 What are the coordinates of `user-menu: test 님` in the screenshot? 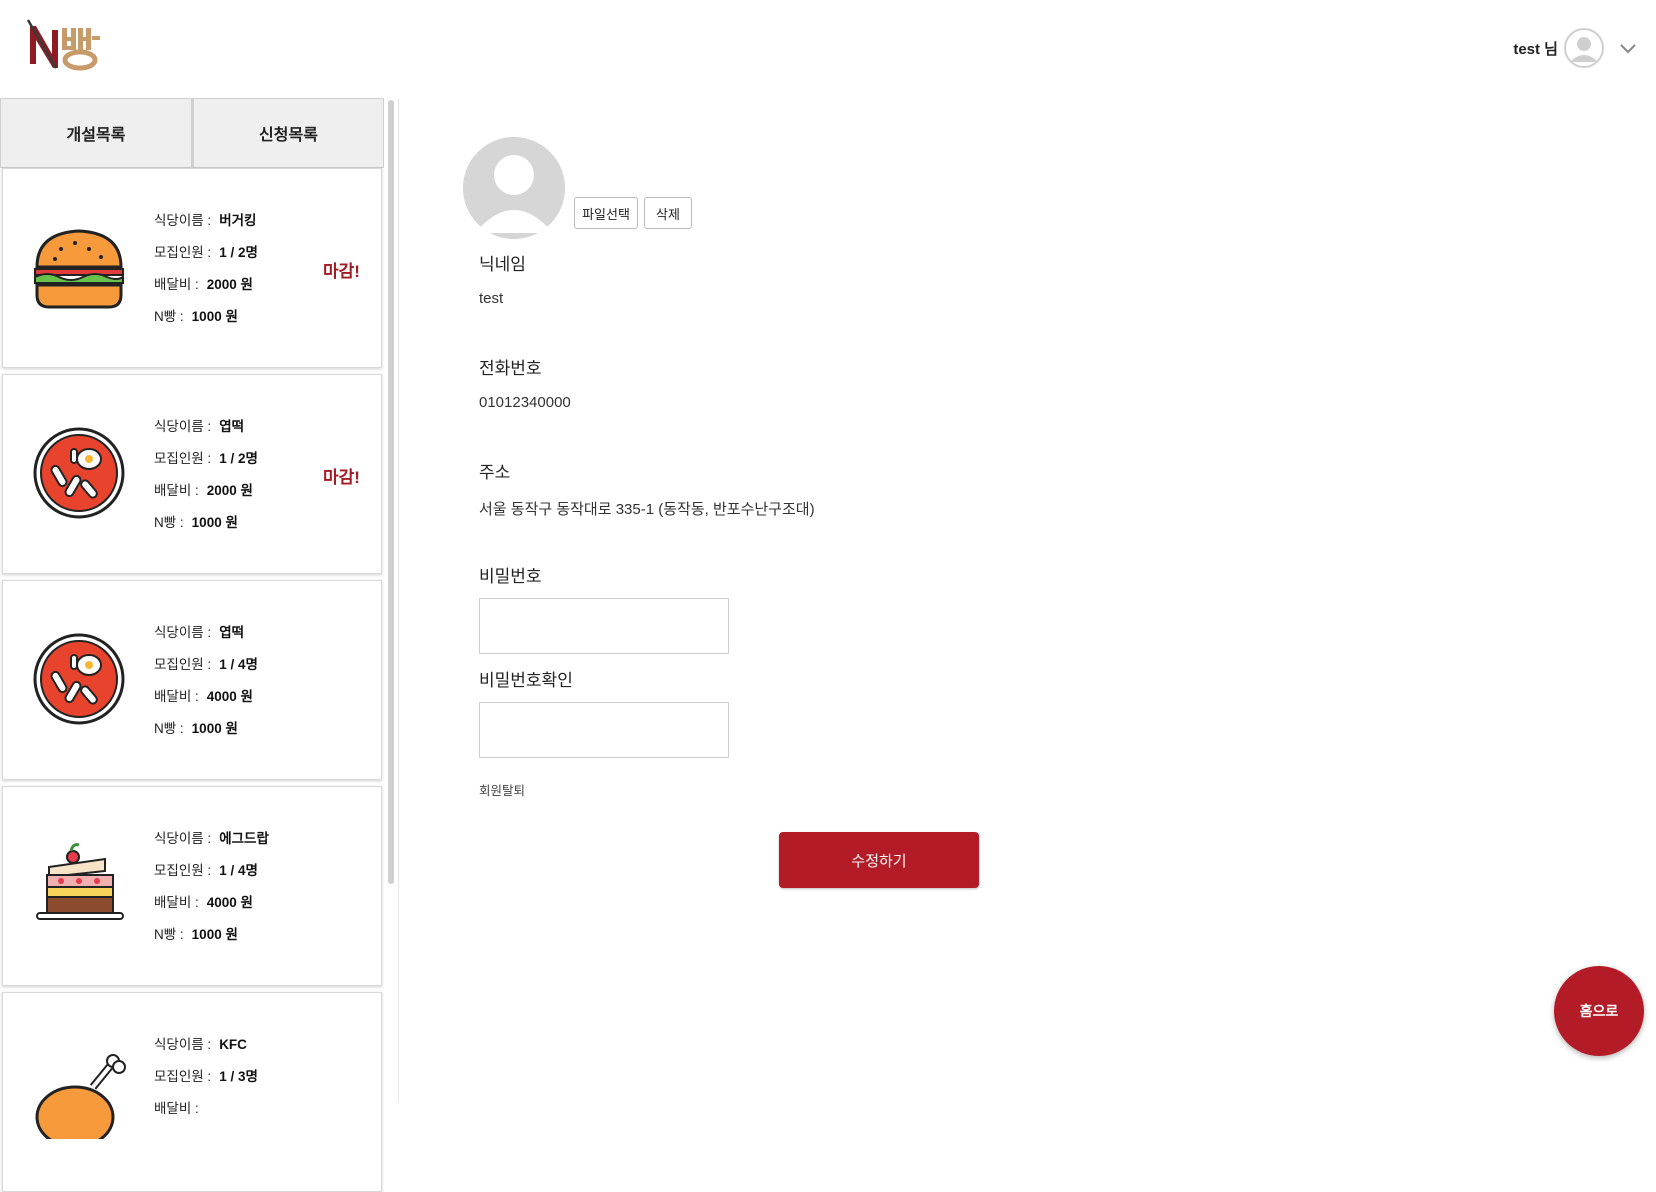 It's located at (1584, 48).